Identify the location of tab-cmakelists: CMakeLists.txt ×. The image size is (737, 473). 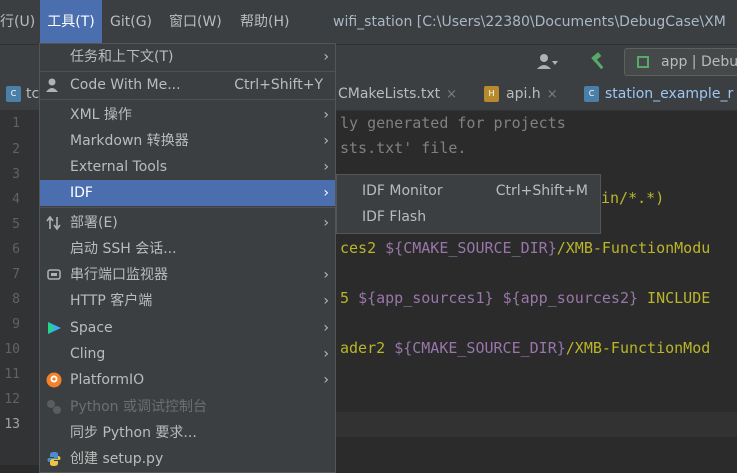
(397, 94).